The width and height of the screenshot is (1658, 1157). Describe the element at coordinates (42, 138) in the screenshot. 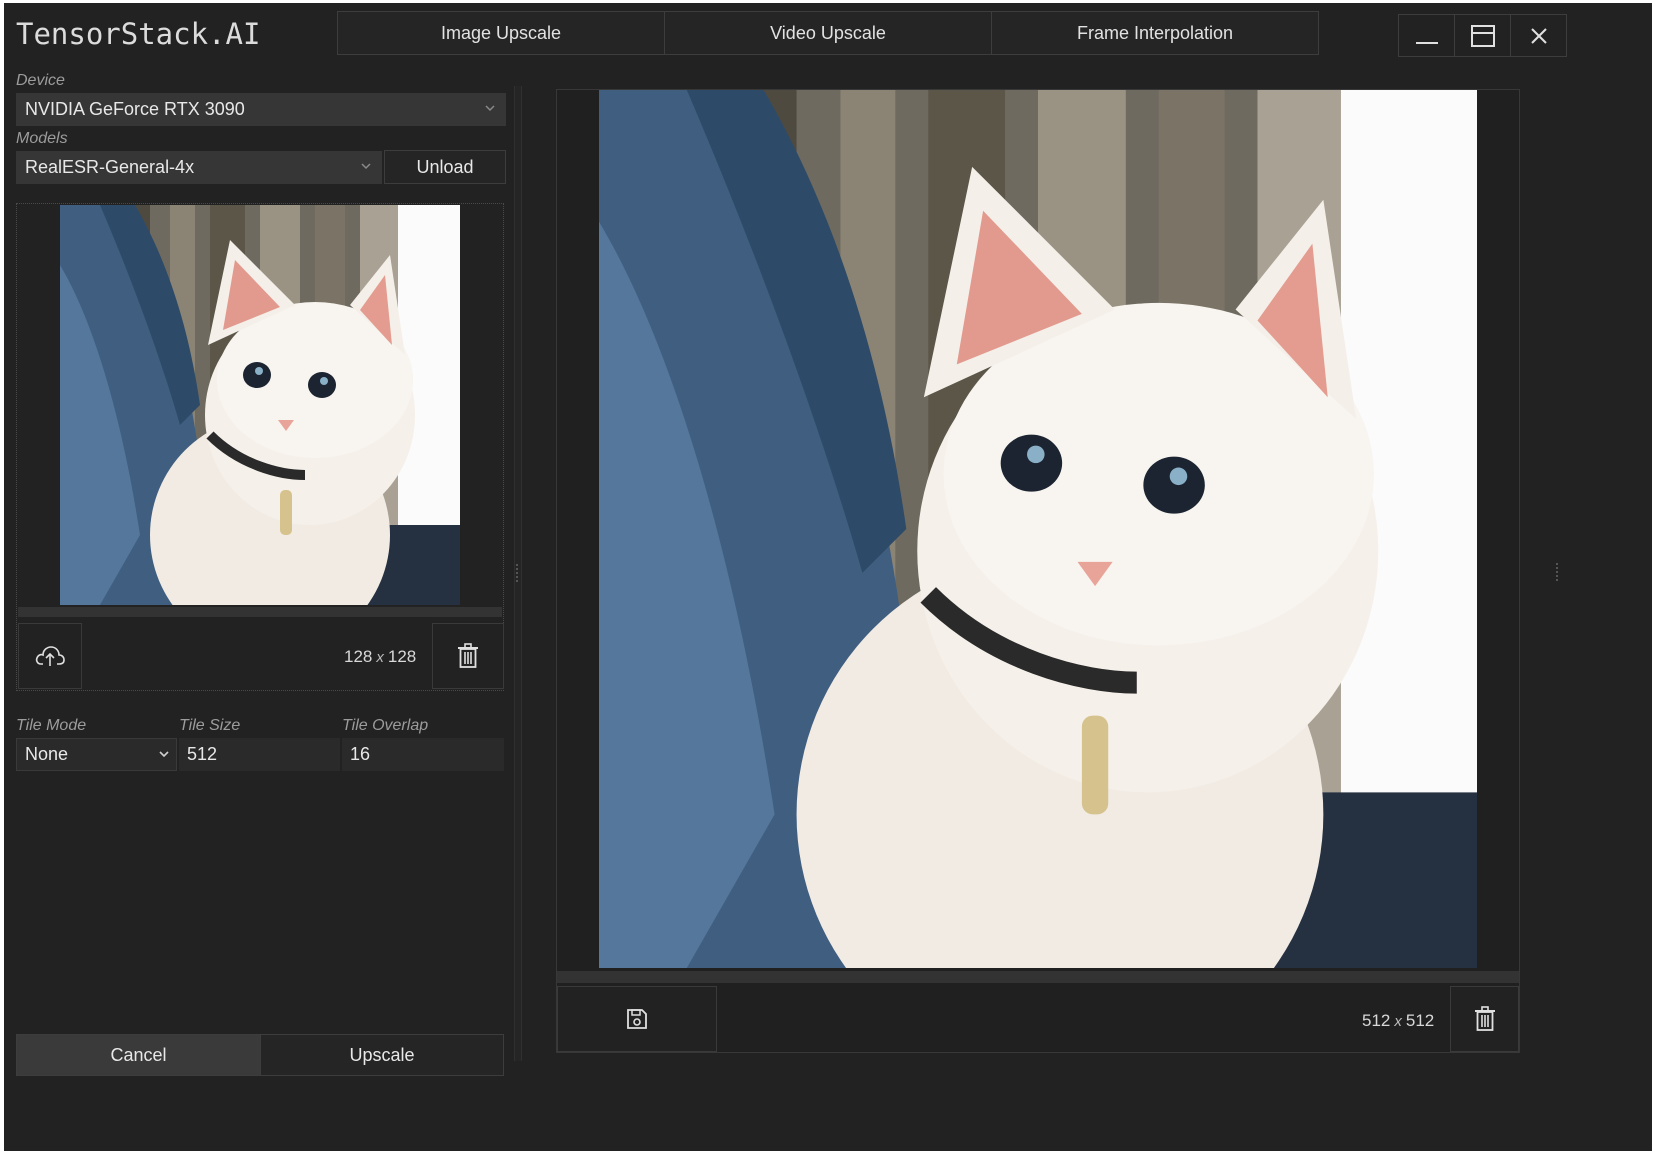

I see `models-label: Models` at that location.